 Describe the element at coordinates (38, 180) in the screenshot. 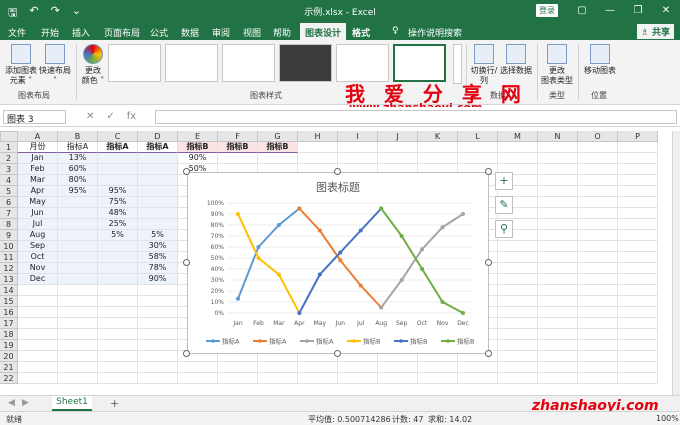

I see `cell: Mar` at that location.